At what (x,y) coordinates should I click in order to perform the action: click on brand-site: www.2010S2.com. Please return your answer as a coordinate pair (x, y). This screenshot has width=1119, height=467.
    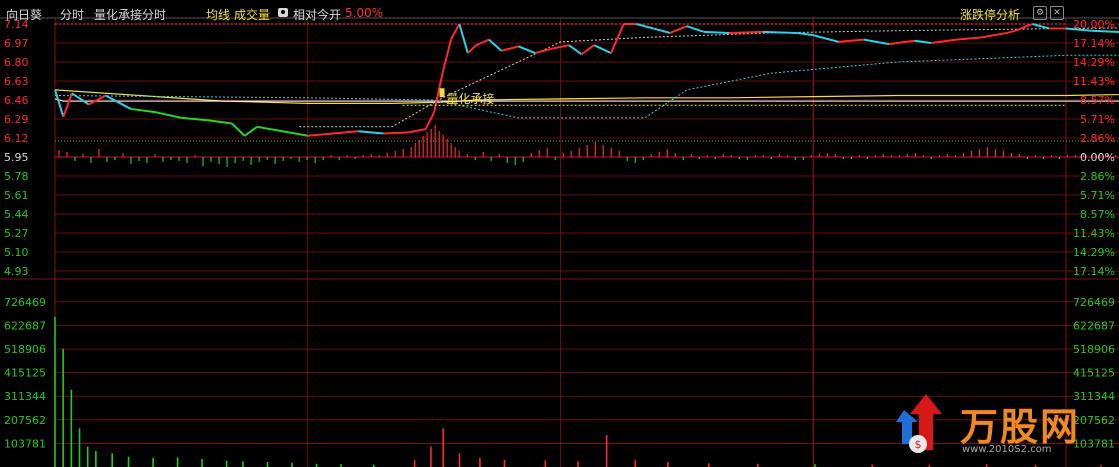
    Looking at the image, I should click on (1007, 449).